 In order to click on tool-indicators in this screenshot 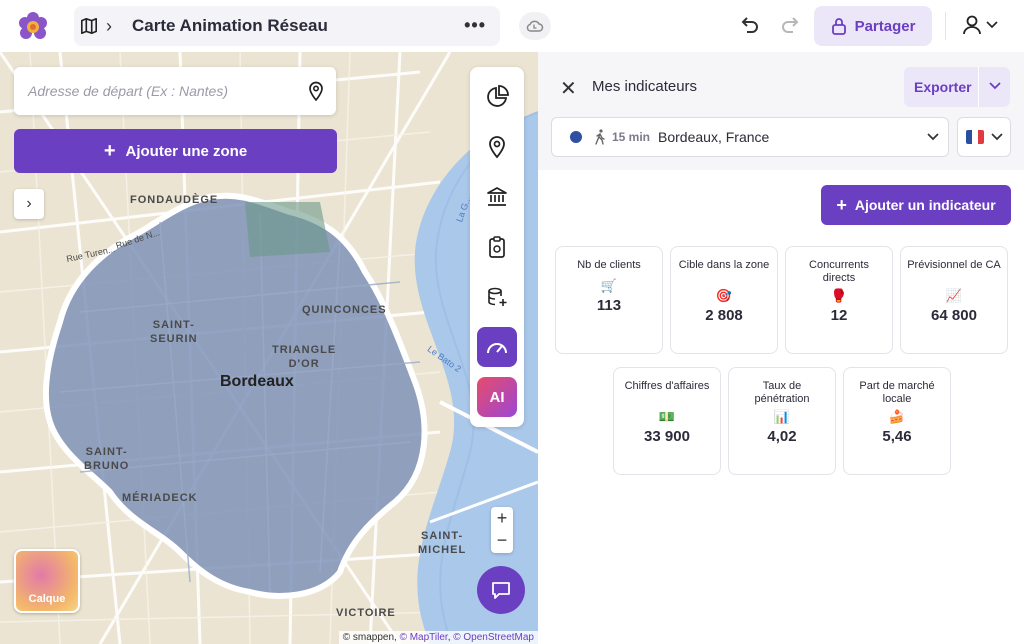, I will do `click(497, 347)`.